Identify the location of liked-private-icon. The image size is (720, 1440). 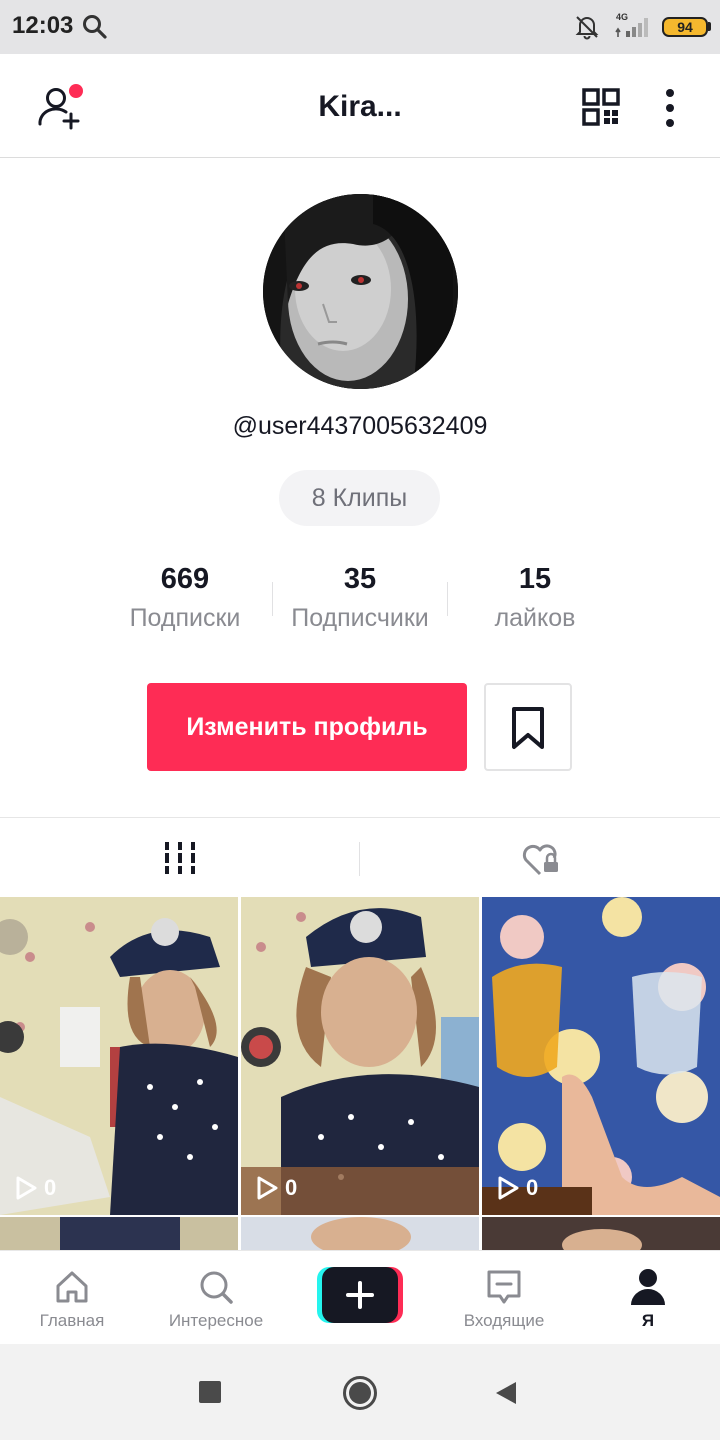
(540, 860).